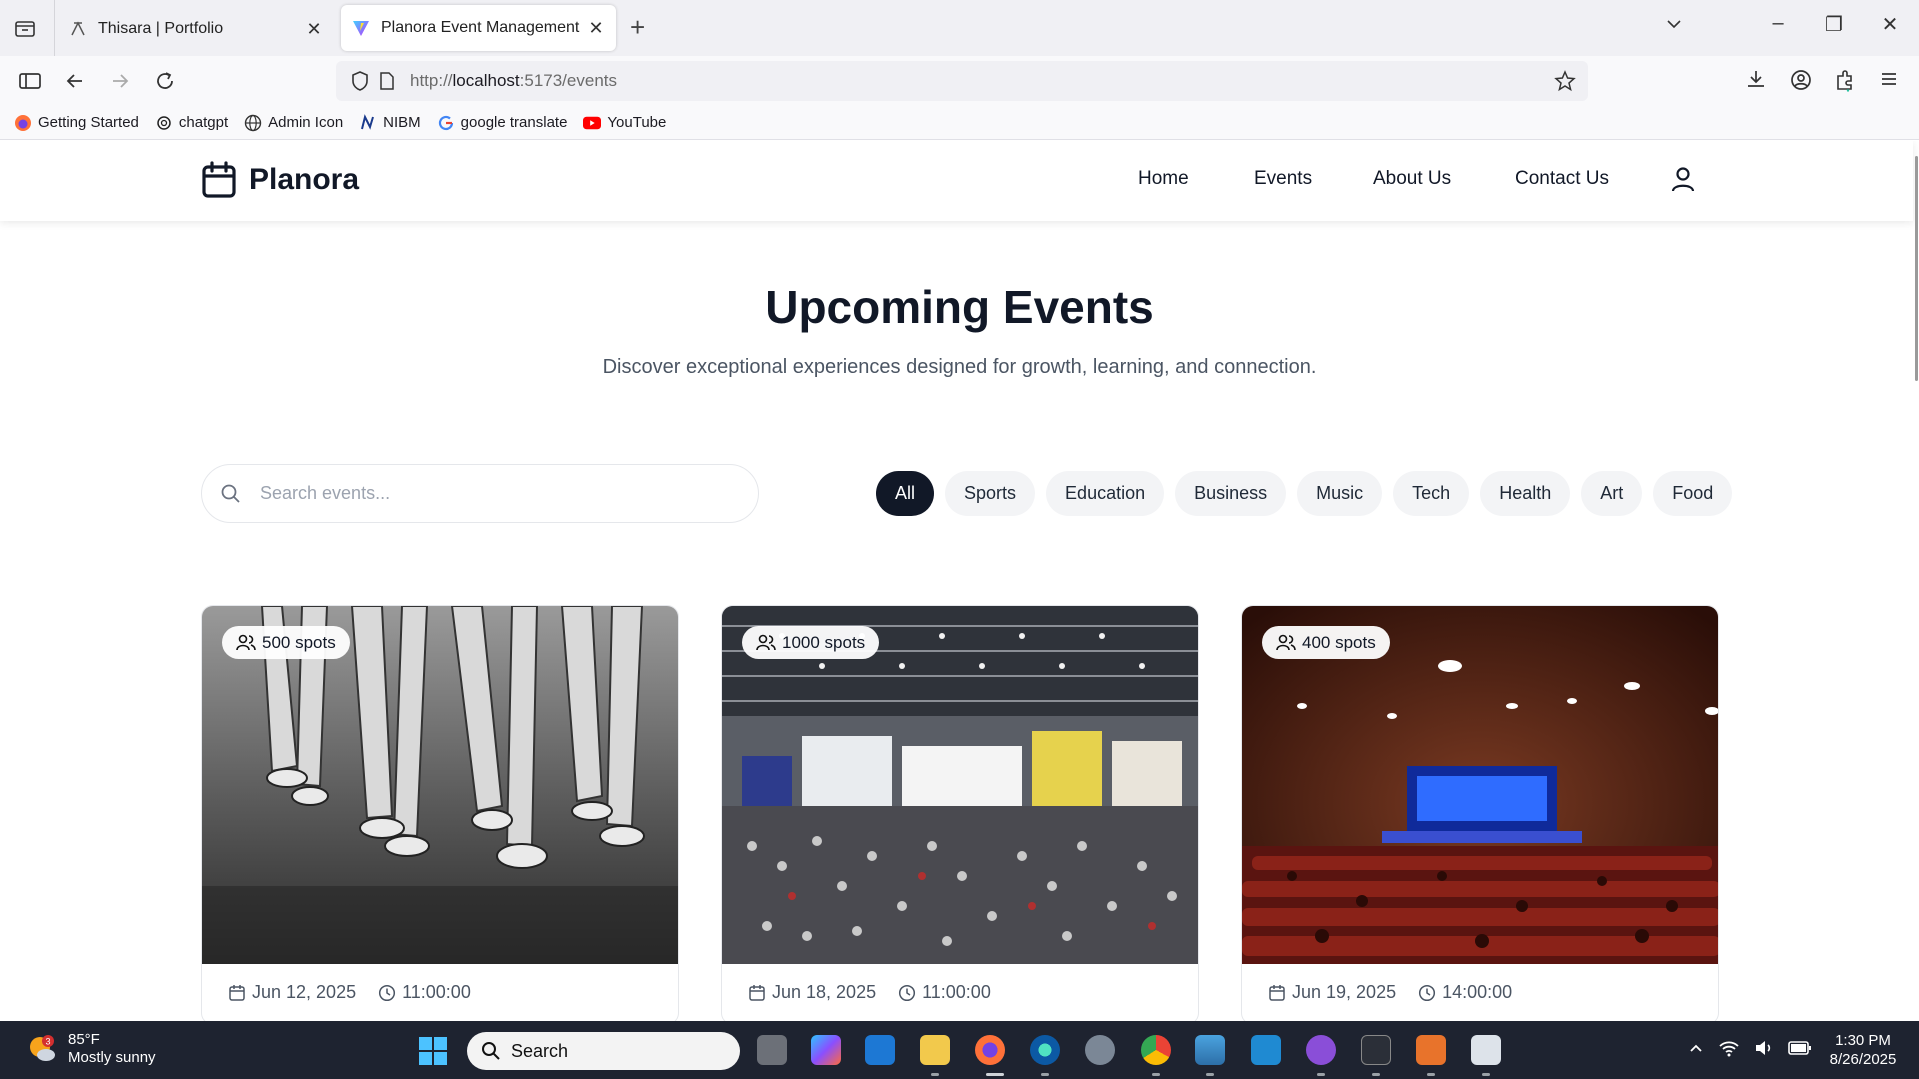 This screenshot has width=1919, height=1079. I want to click on tab-portfolio: Thisara | Portfolio ✕, so click(194, 29).